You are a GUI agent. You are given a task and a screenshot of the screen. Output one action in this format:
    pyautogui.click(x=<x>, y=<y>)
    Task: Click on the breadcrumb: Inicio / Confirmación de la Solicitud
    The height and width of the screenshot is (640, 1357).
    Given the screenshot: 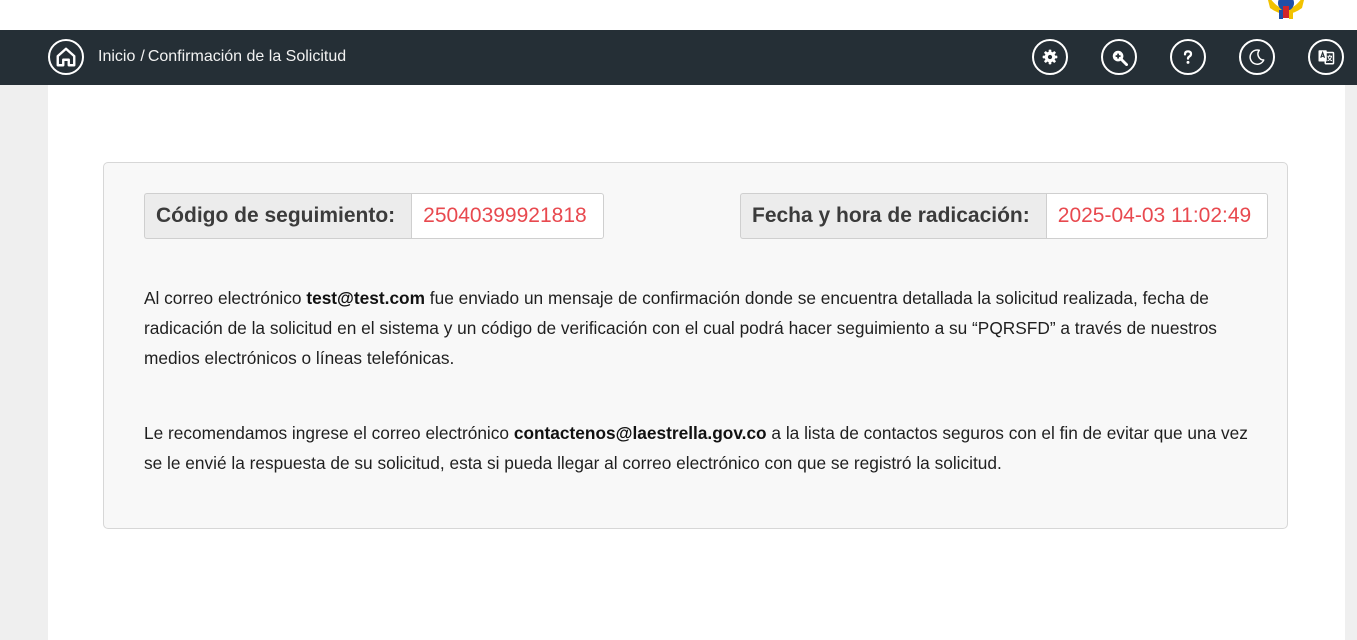 What is the action you would take?
    pyautogui.click(x=222, y=57)
    